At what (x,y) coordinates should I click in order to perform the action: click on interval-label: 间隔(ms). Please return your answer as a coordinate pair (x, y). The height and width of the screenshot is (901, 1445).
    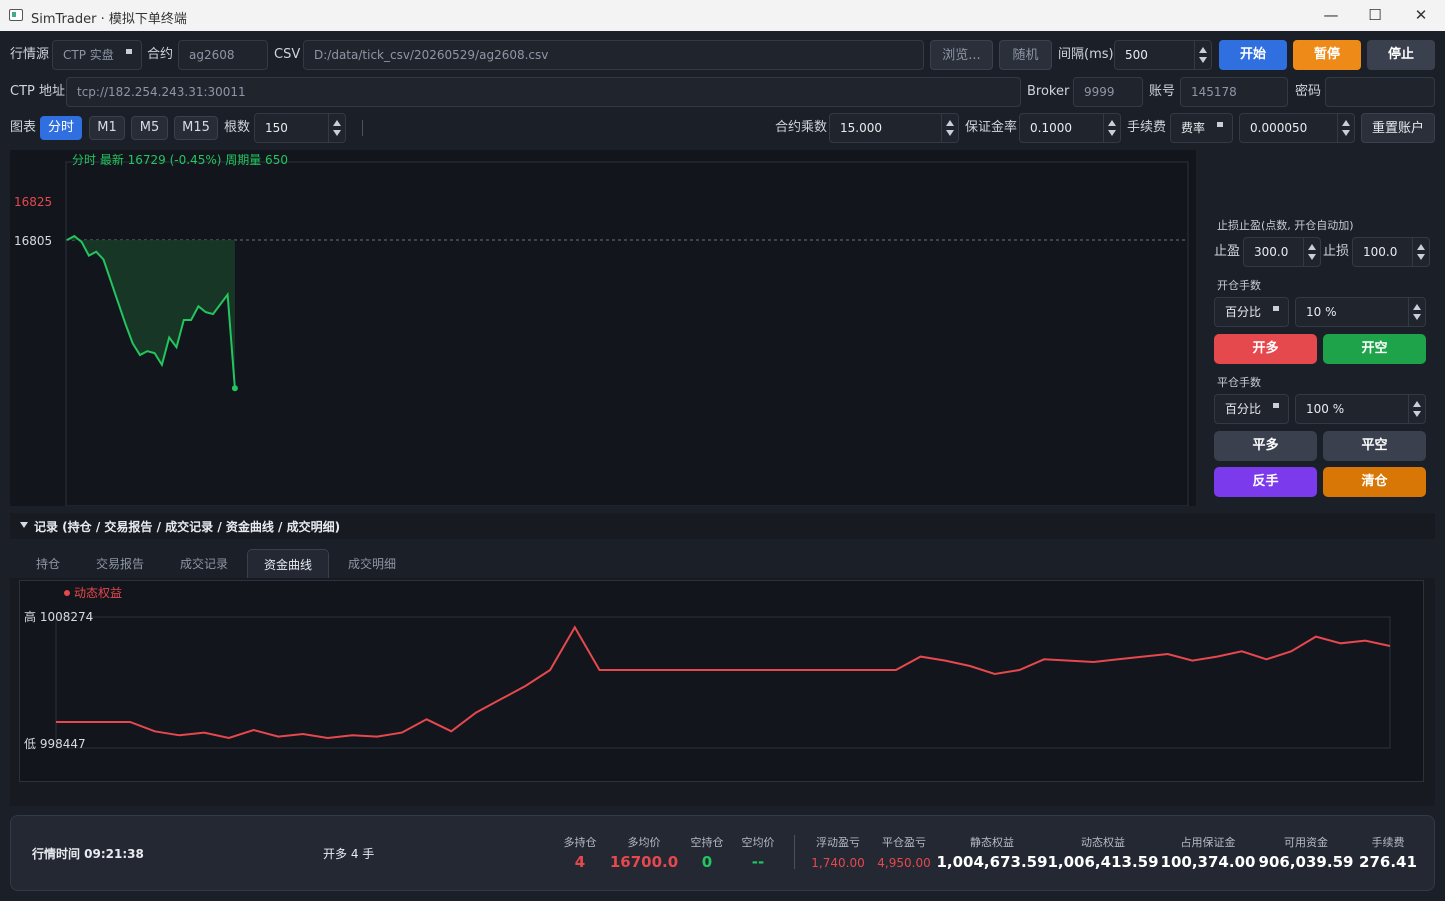
    Looking at the image, I should click on (1086, 54).